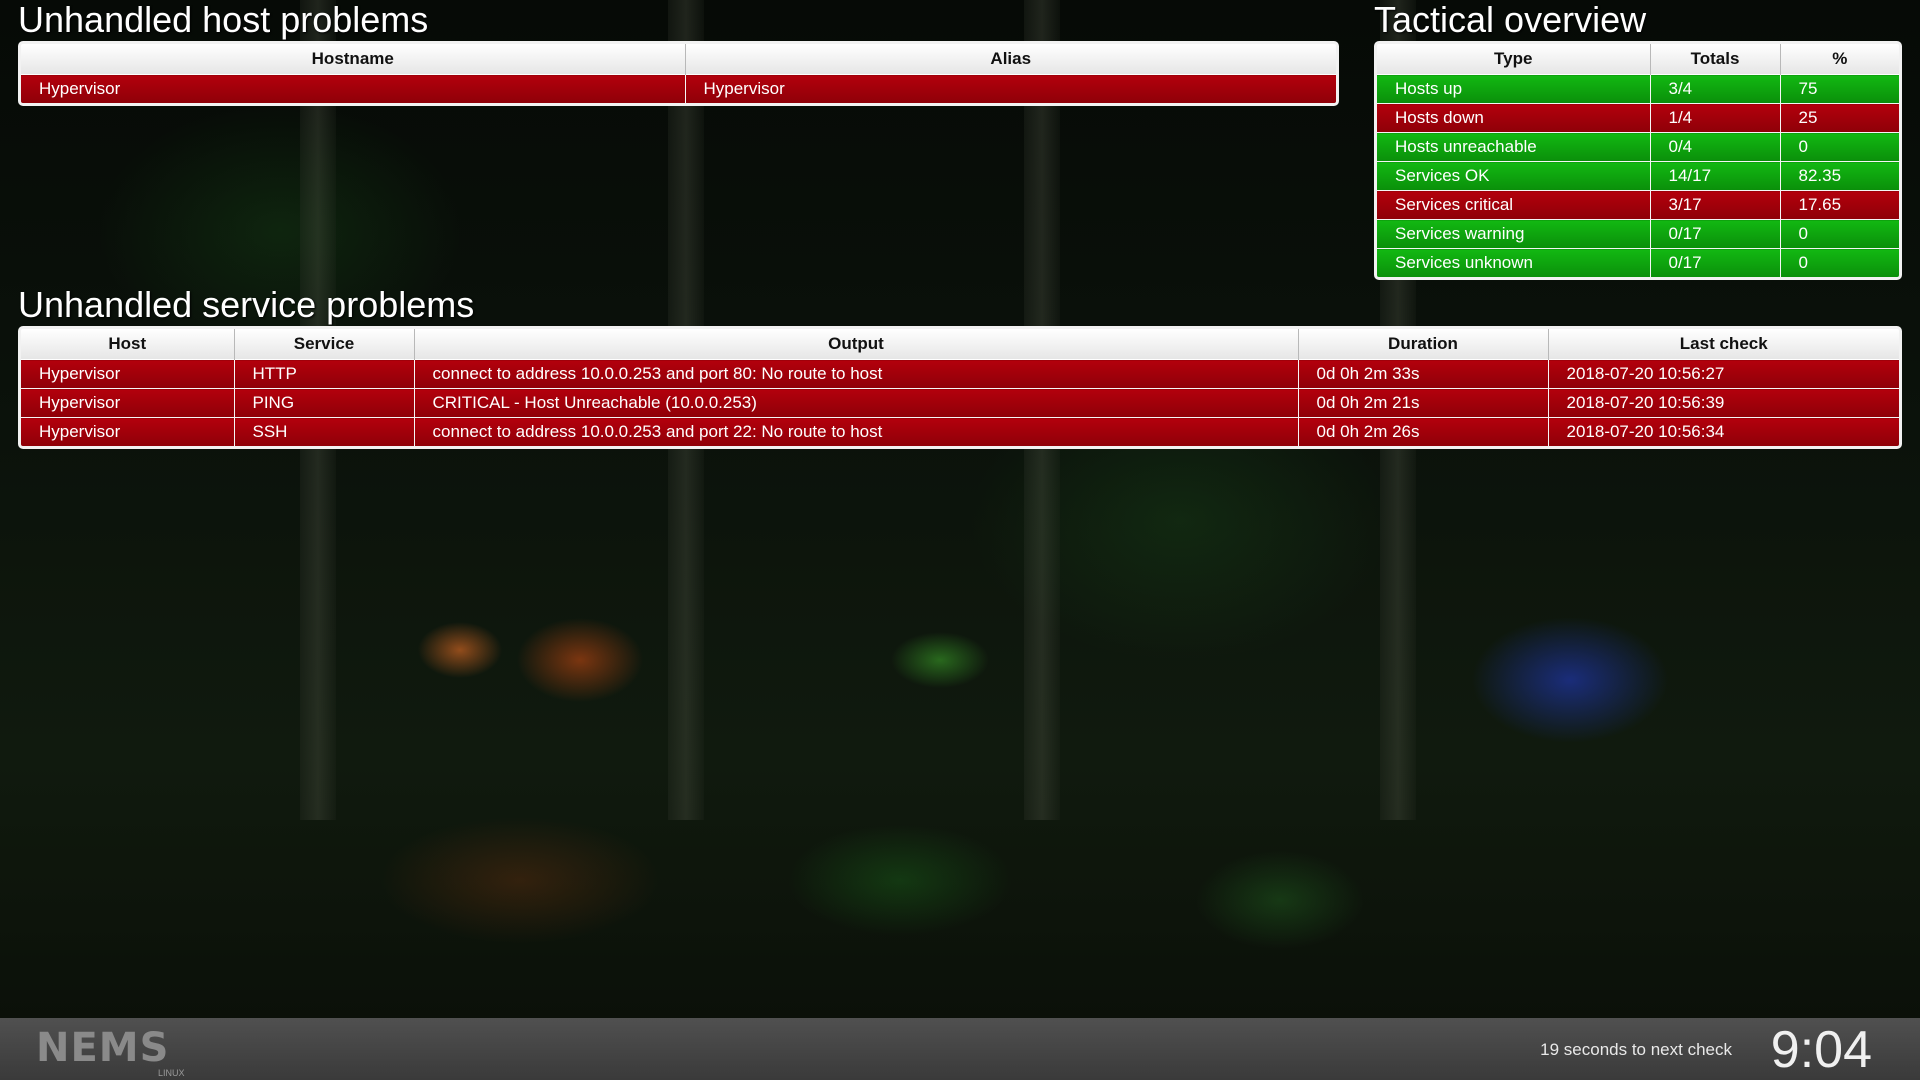  Describe the element at coordinates (128, 344) in the screenshot. I see `column-header-host: Host` at that location.